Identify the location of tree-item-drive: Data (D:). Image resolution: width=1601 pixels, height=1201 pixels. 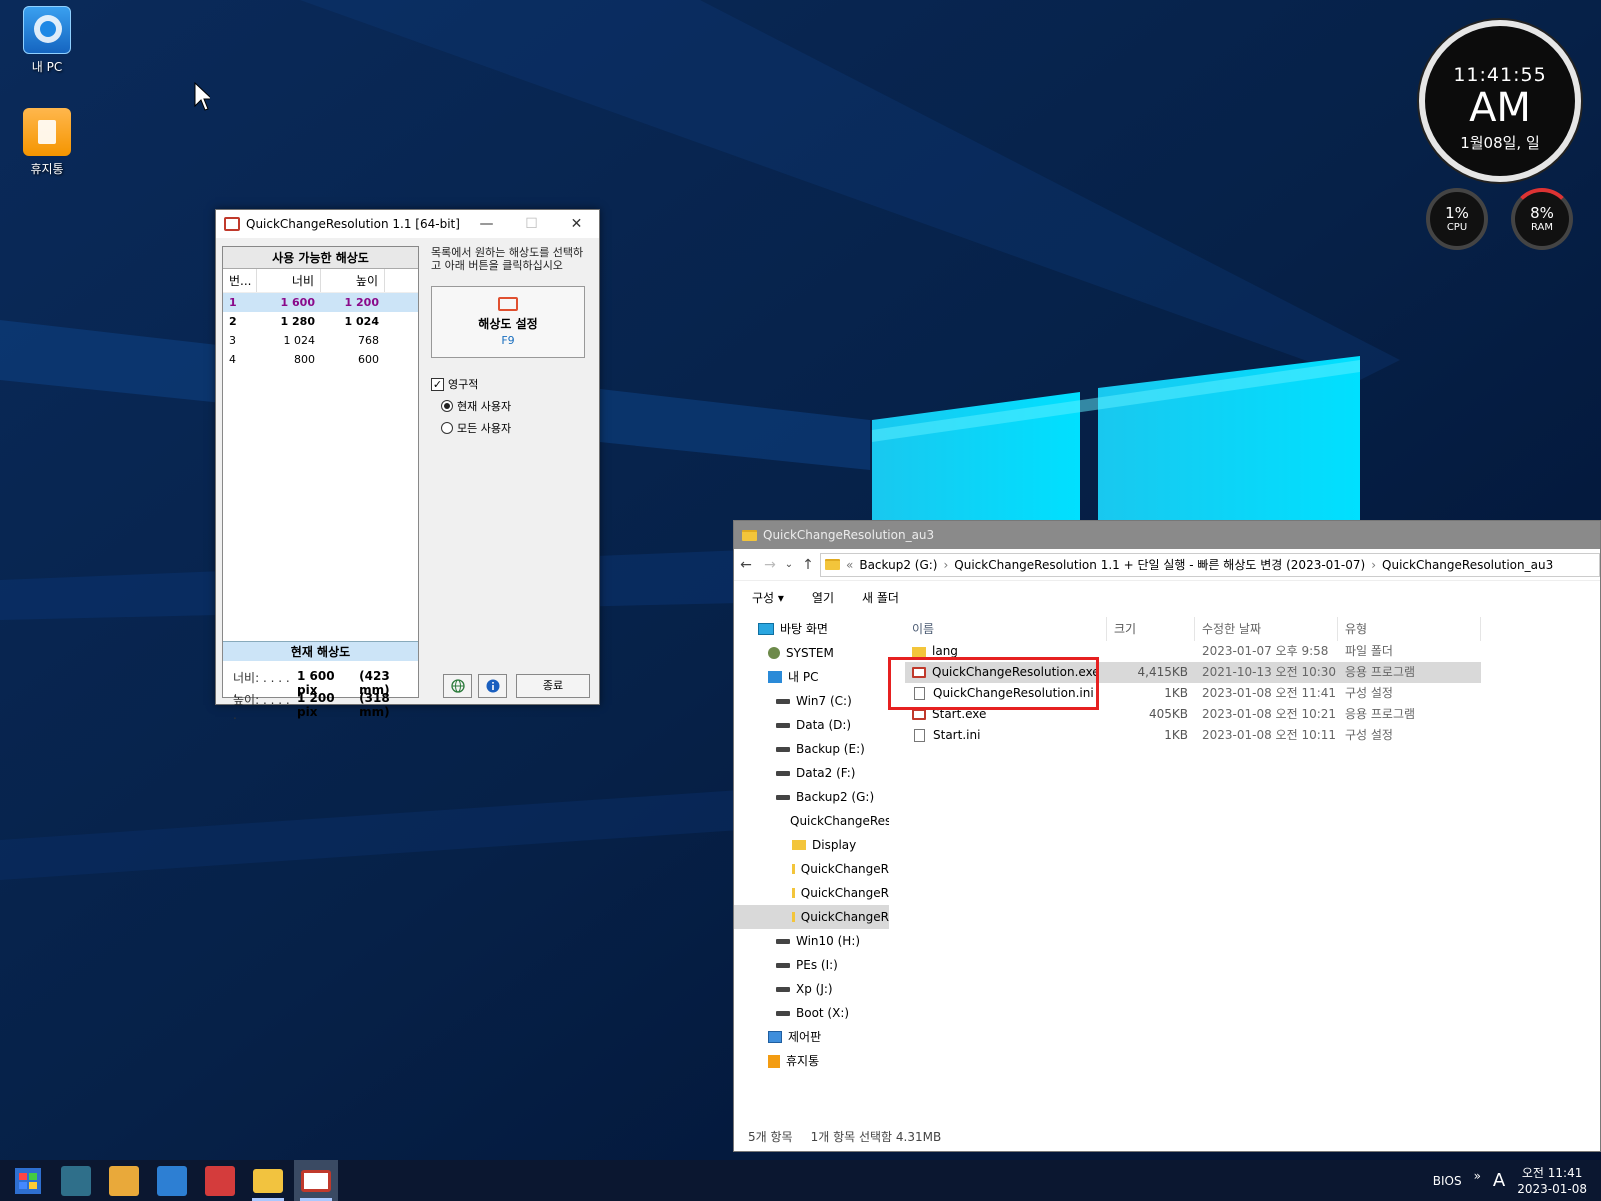
(811, 725).